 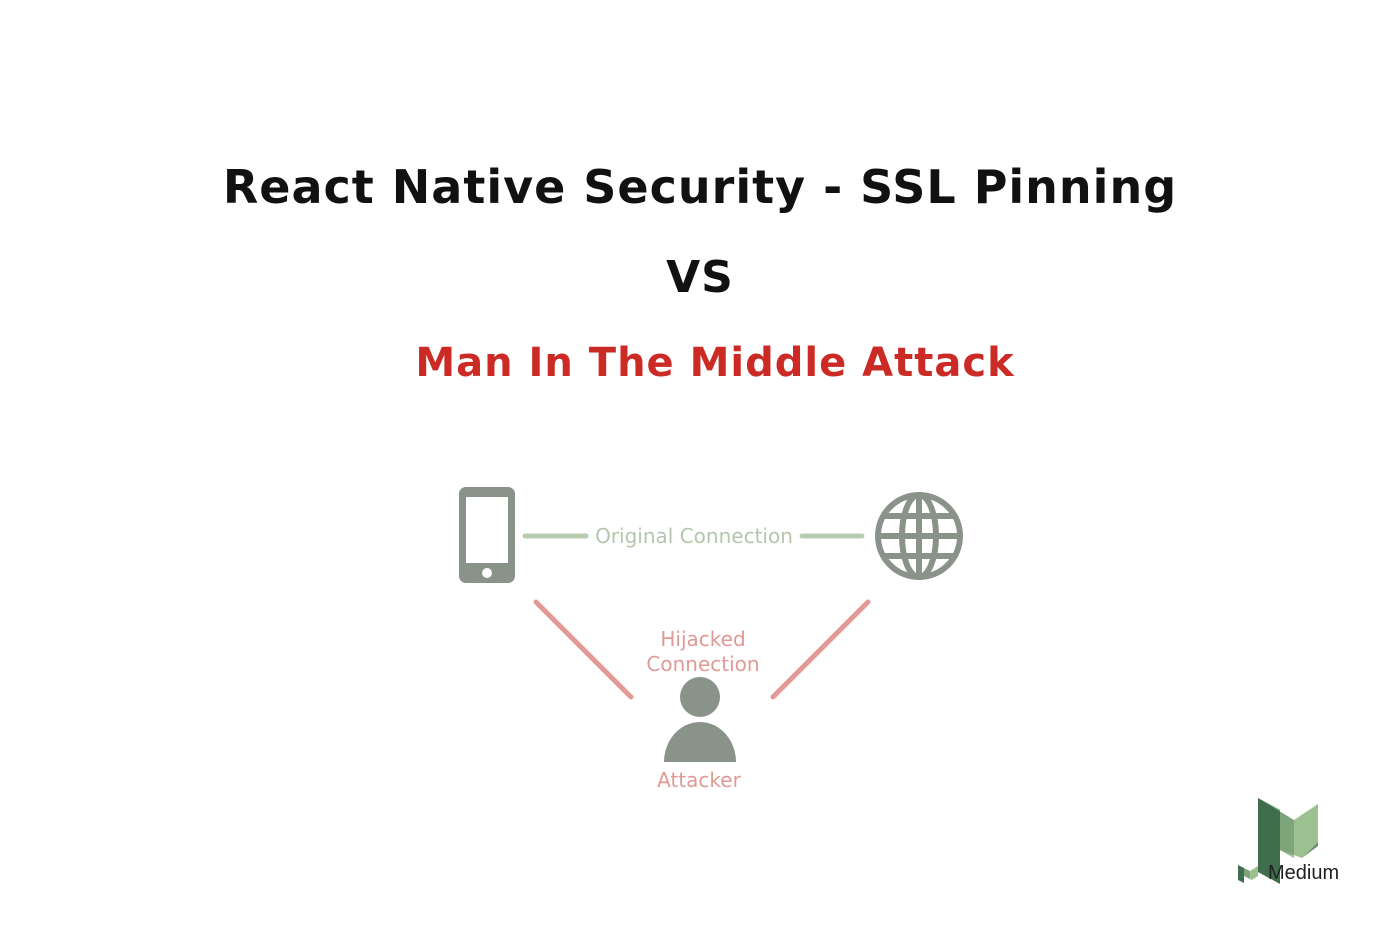 I want to click on globe-icon, so click(x=919, y=536).